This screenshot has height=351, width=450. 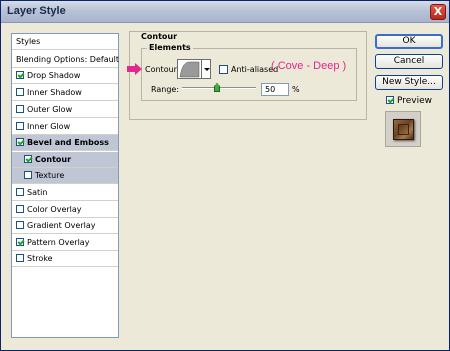 I want to click on inner-glow-checkbox, so click(x=20, y=126).